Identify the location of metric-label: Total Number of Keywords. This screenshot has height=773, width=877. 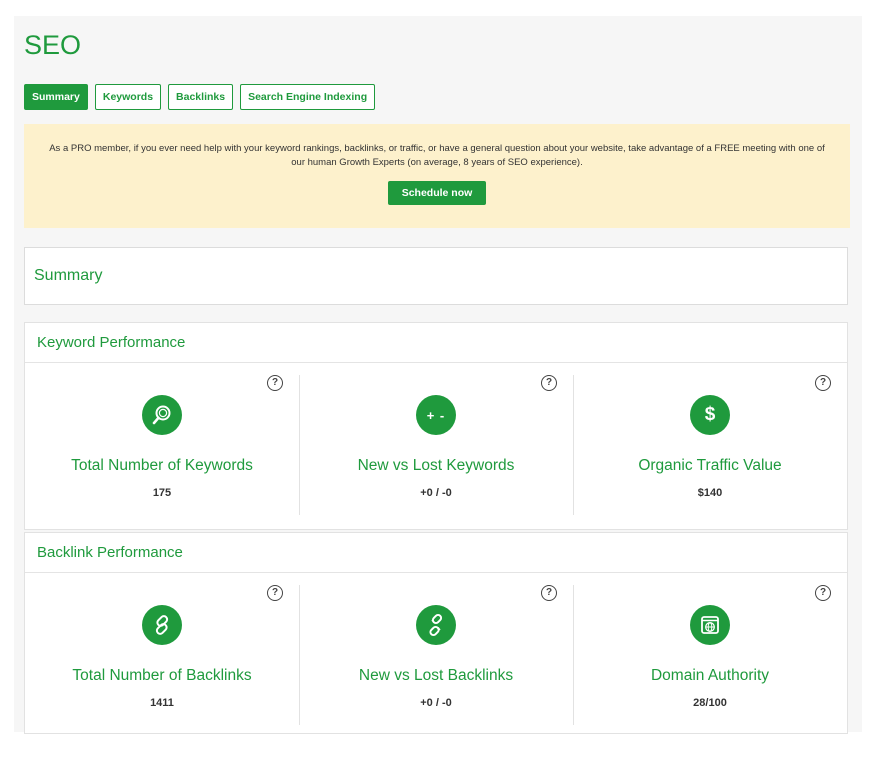
(162, 465).